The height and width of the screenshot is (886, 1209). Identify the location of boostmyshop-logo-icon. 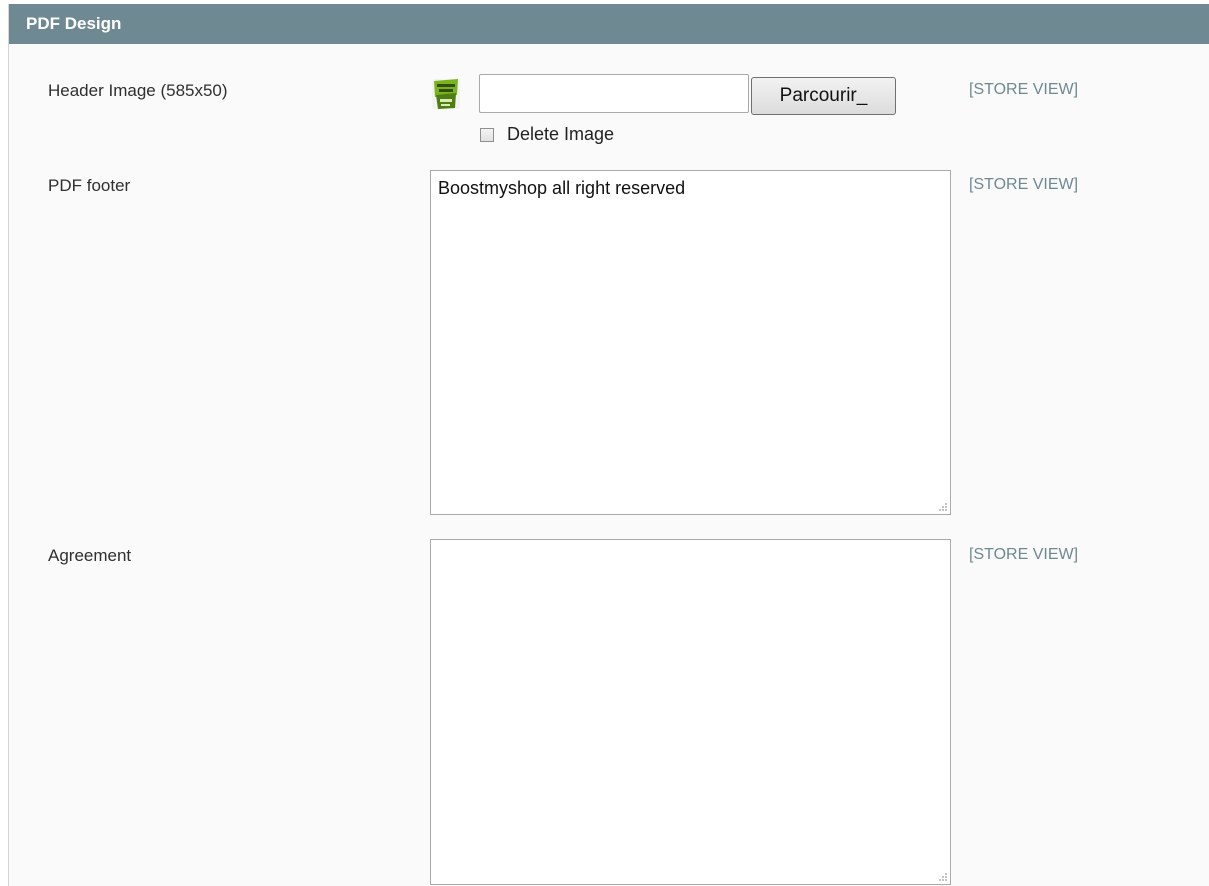
(446, 94).